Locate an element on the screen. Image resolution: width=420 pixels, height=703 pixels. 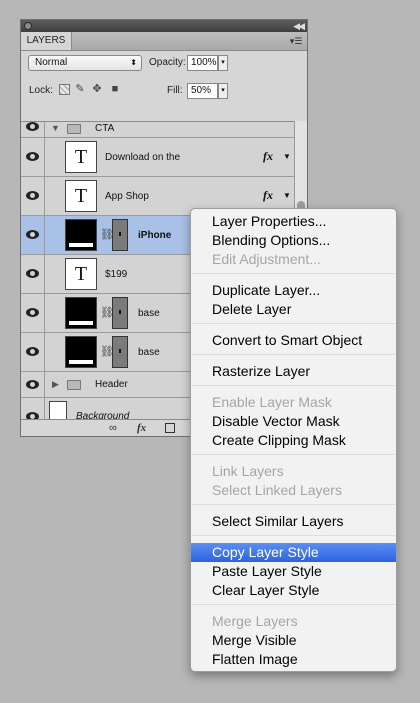
lock-all-icon: ■ is located at coordinates (115, 89).